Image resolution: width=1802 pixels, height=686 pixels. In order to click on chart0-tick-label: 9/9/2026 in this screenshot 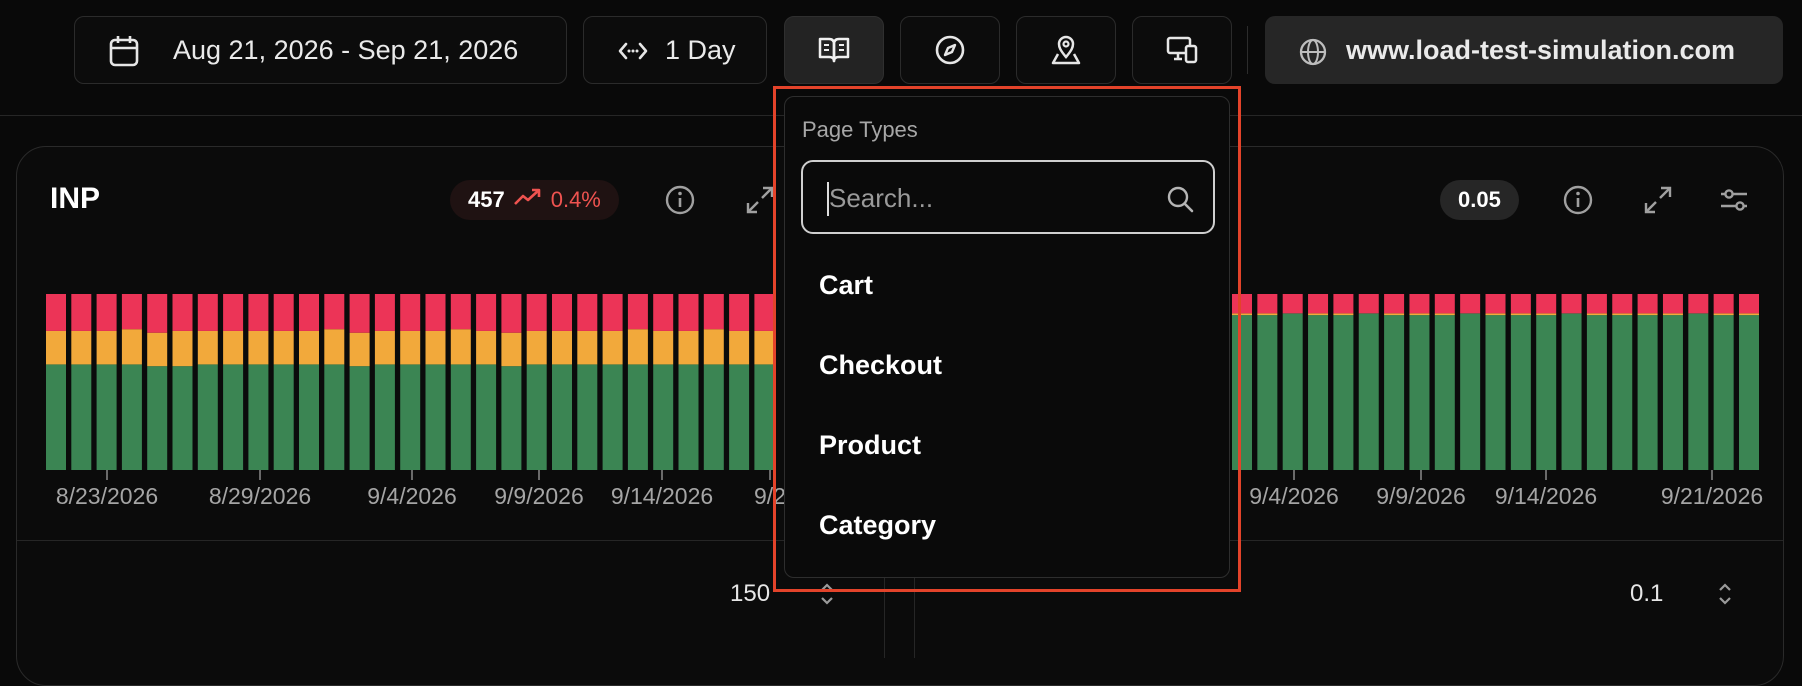, I will do `click(539, 496)`.